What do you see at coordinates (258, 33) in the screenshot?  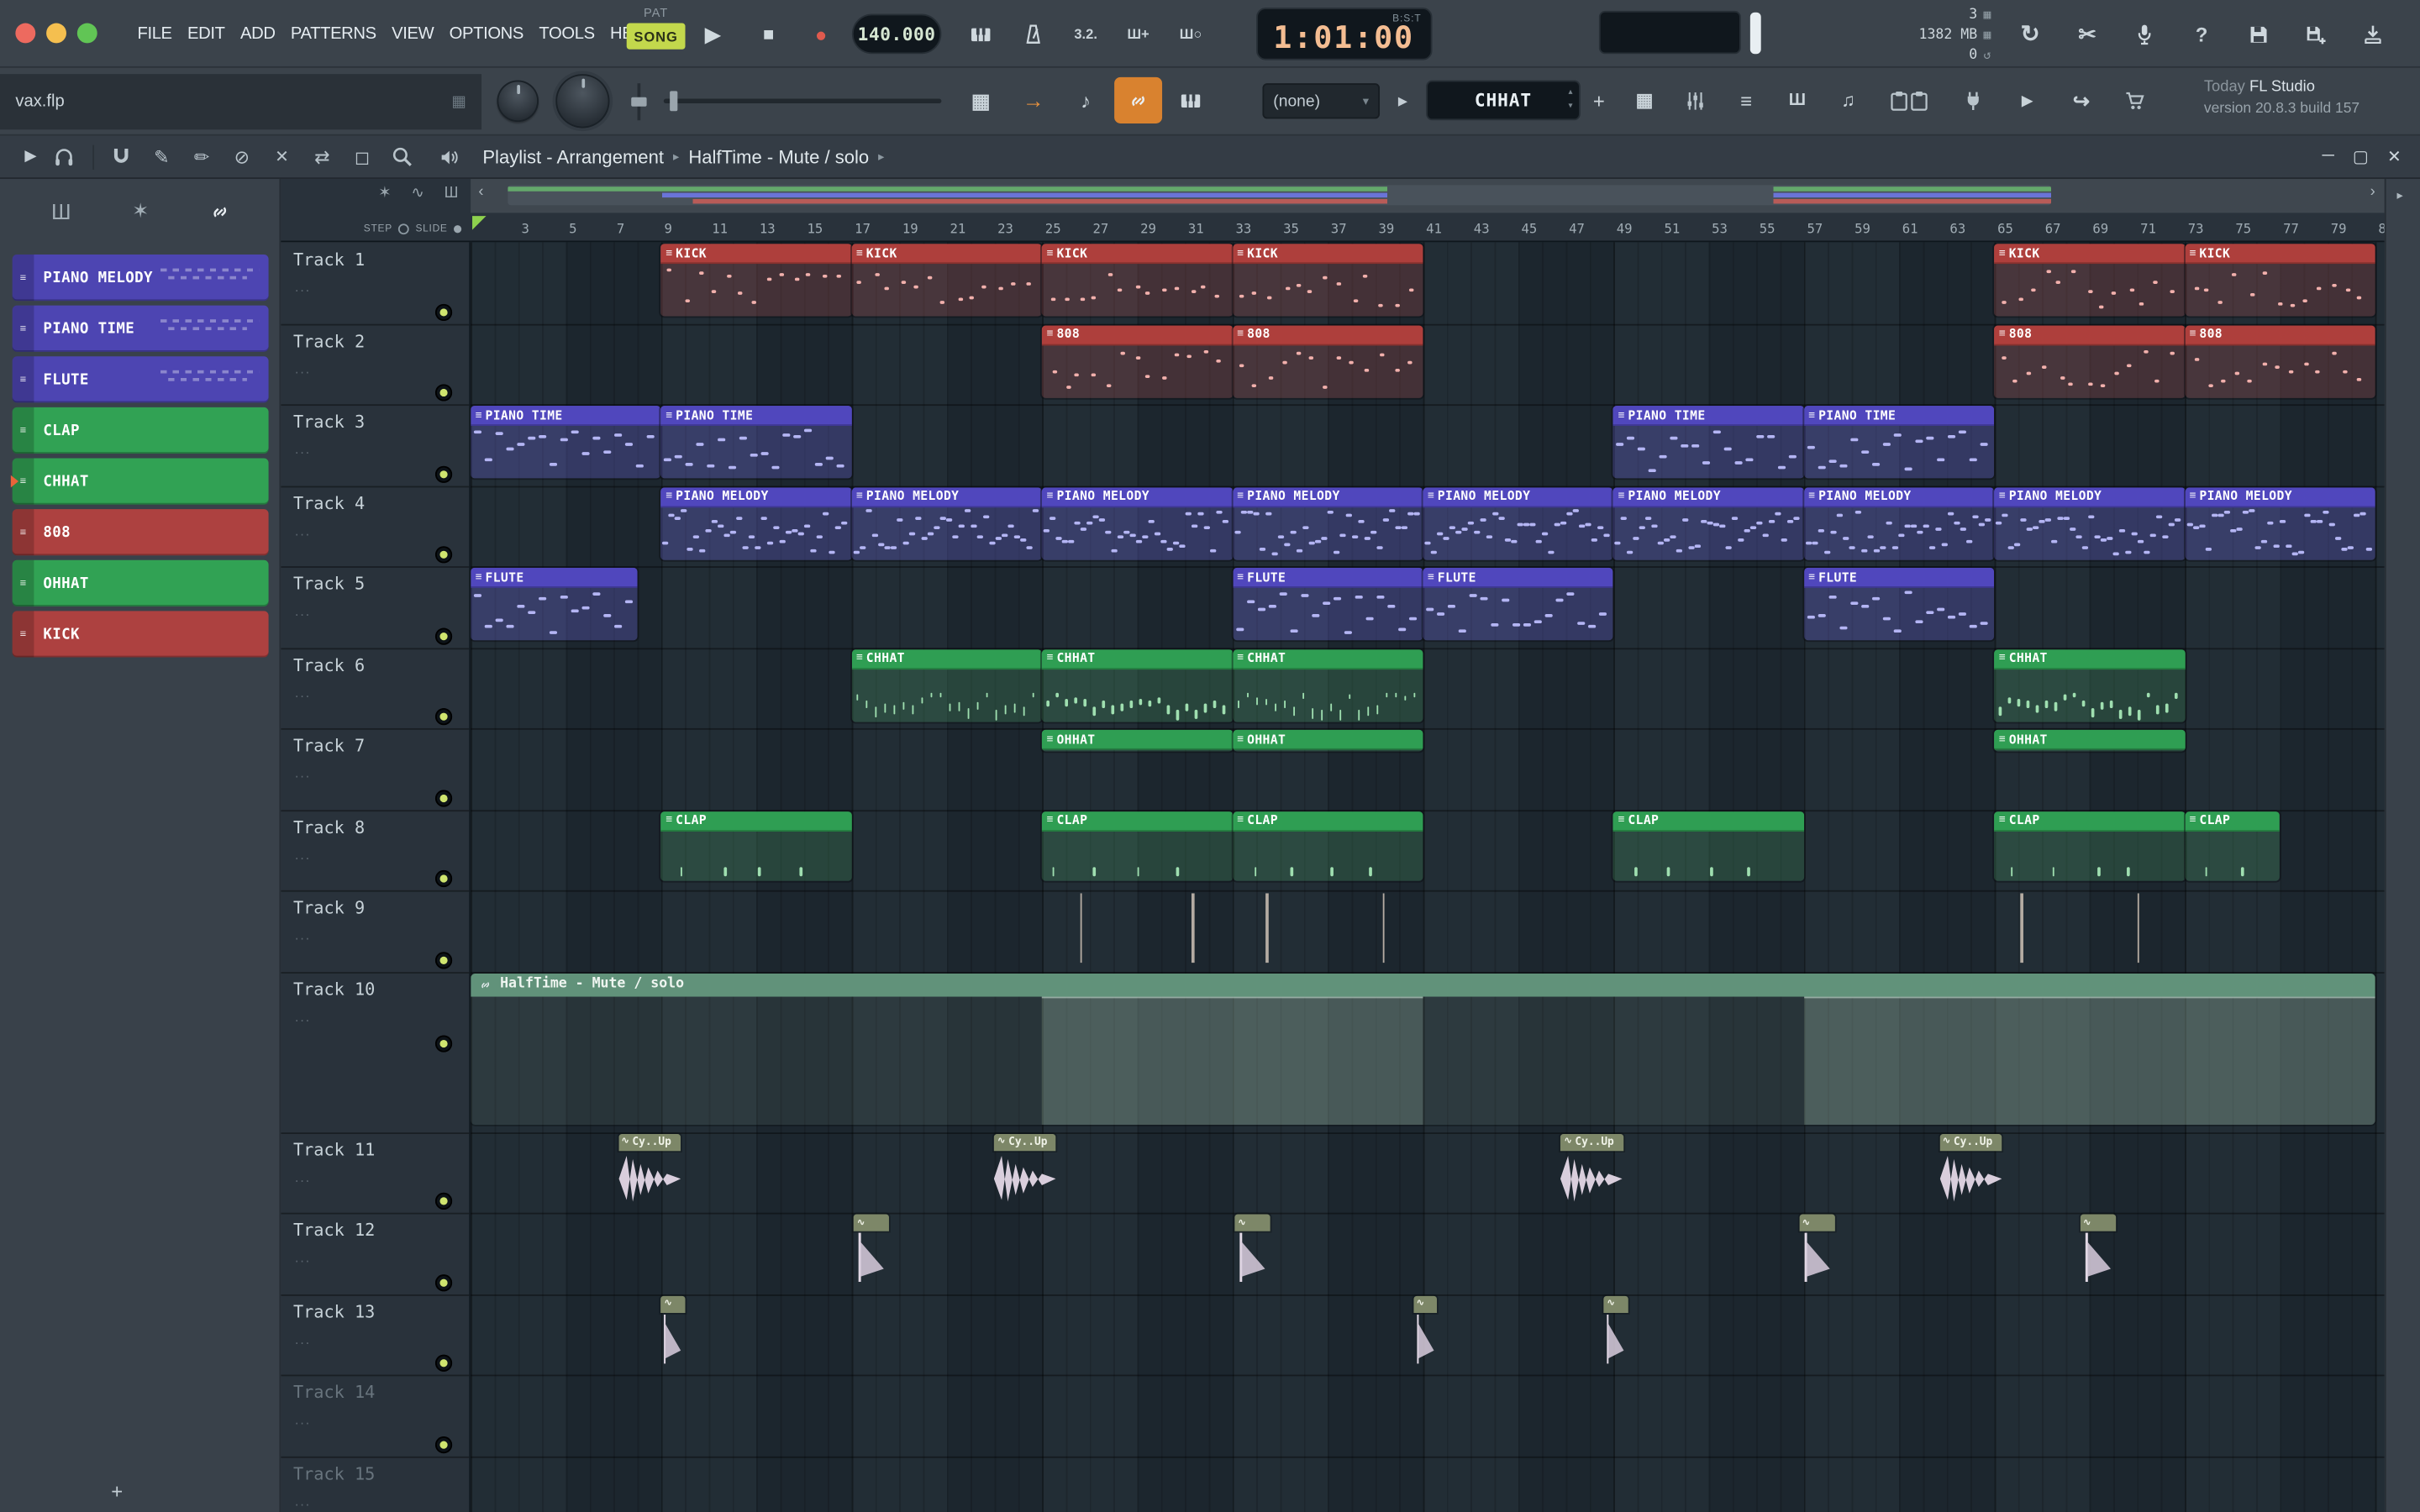 I see `menu-add: ADD` at bounding box center [258, 33].